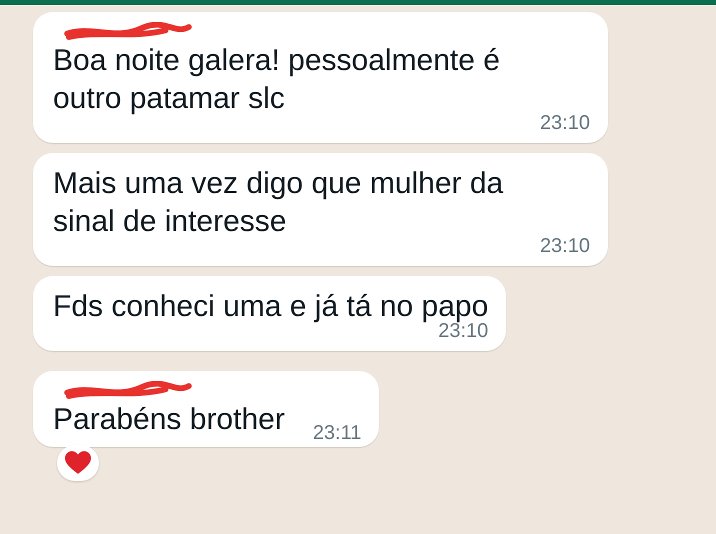  What do you see at coordinates (169, 420) in the screenshot?
I see `message-text: Parabéns brother` at bounding box center [169, 420].